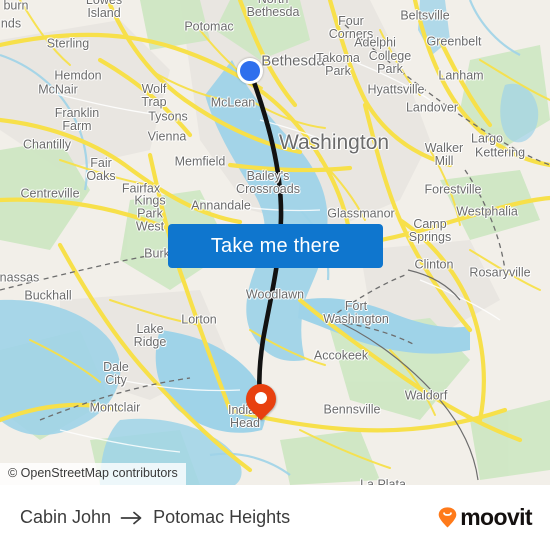 Image resolution: width=550 pixels, height=550 pixels. What do you see at coordinates (68, 43) in the screenshot?
I see `map-label: Sterling` at bounding box center [68, 43].